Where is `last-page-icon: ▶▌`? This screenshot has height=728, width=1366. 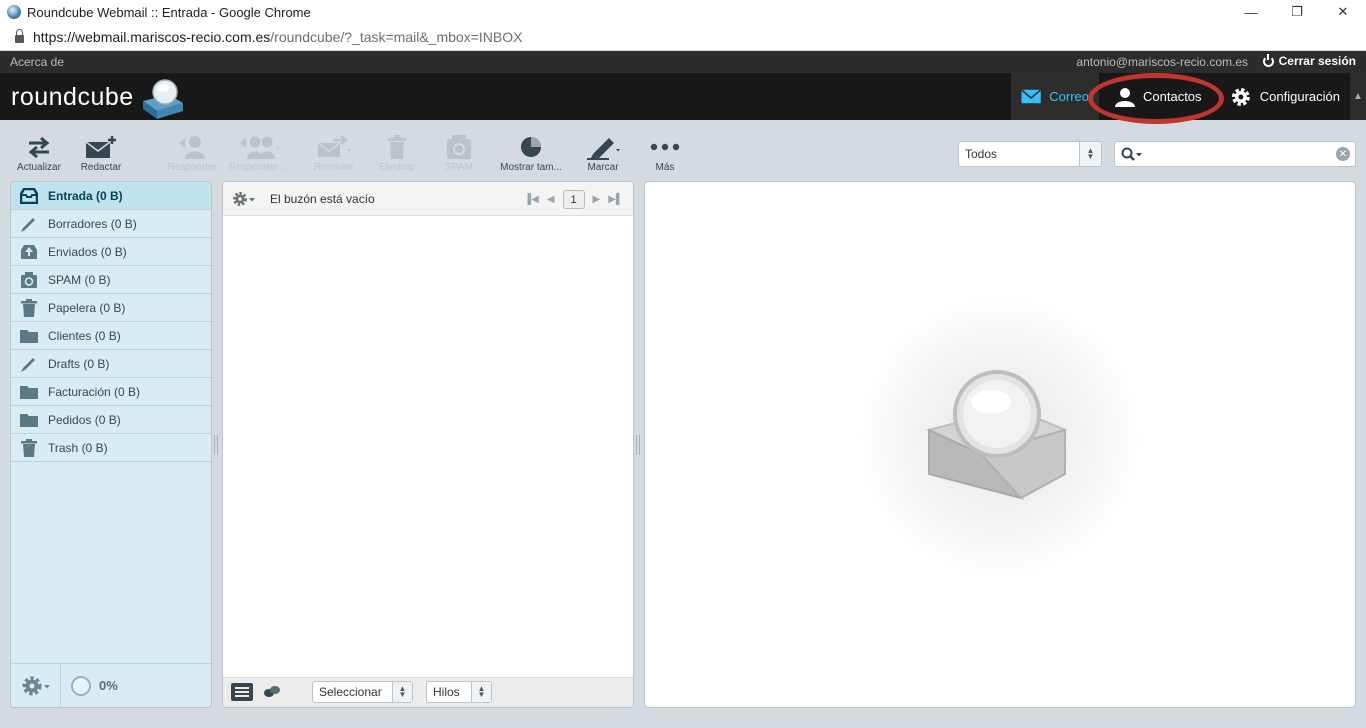
last-page-icon: ▶▌ is located at coordinates (615, 199).